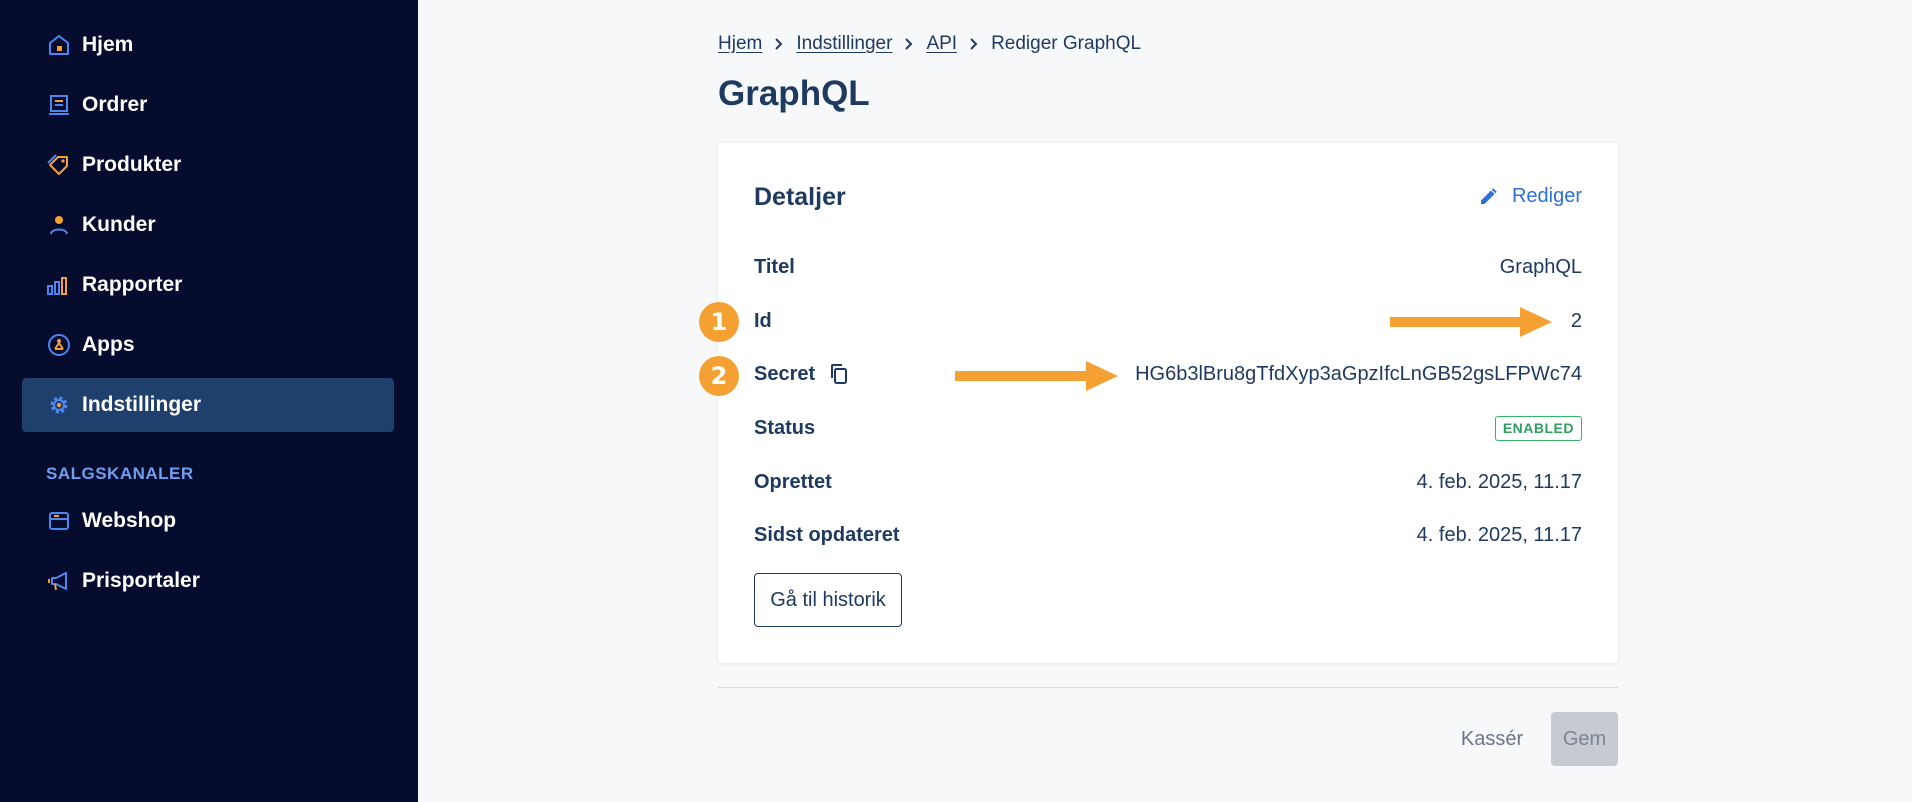 The height and width of the screenshot is (802, 1912). I want to click on sidebar-item-ordrer: Ordrer, so click(208, 105).